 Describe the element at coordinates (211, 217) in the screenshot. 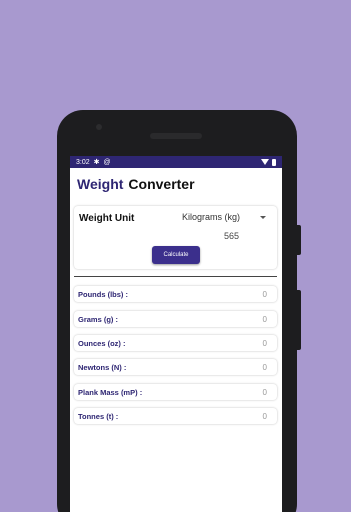

I see `unit-dropdown: Kilograms (kg)` at that location.